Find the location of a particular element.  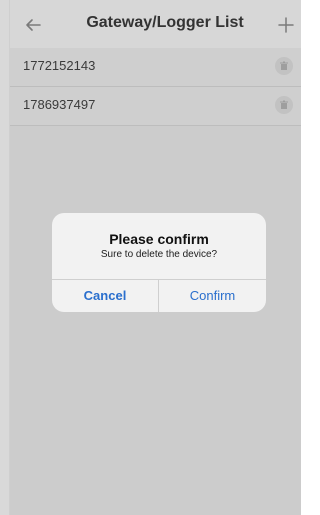

confirm-button: Confirm is located at coordinates (212, 296).